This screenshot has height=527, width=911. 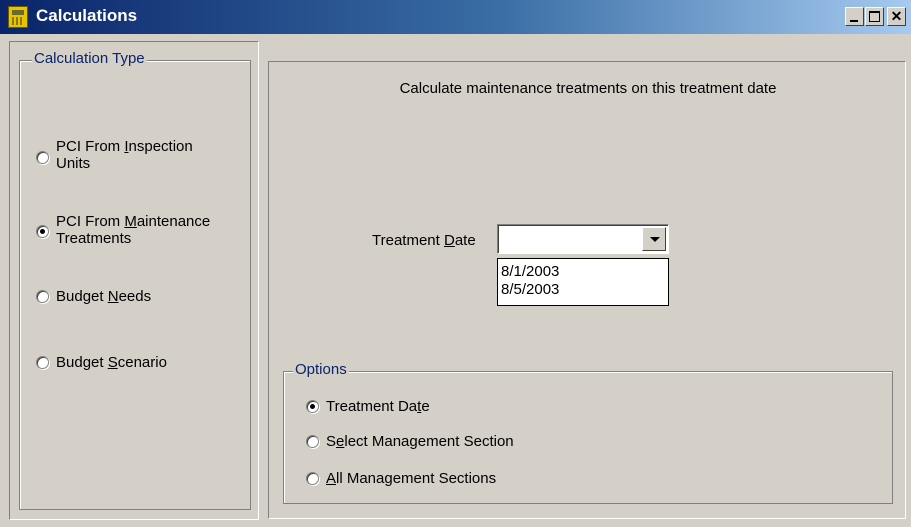 What do you see at coordinates (89, 58) in the screenshot?
I see `calculation-type-legend: Calculation Type` at bounding box center [89, 58].